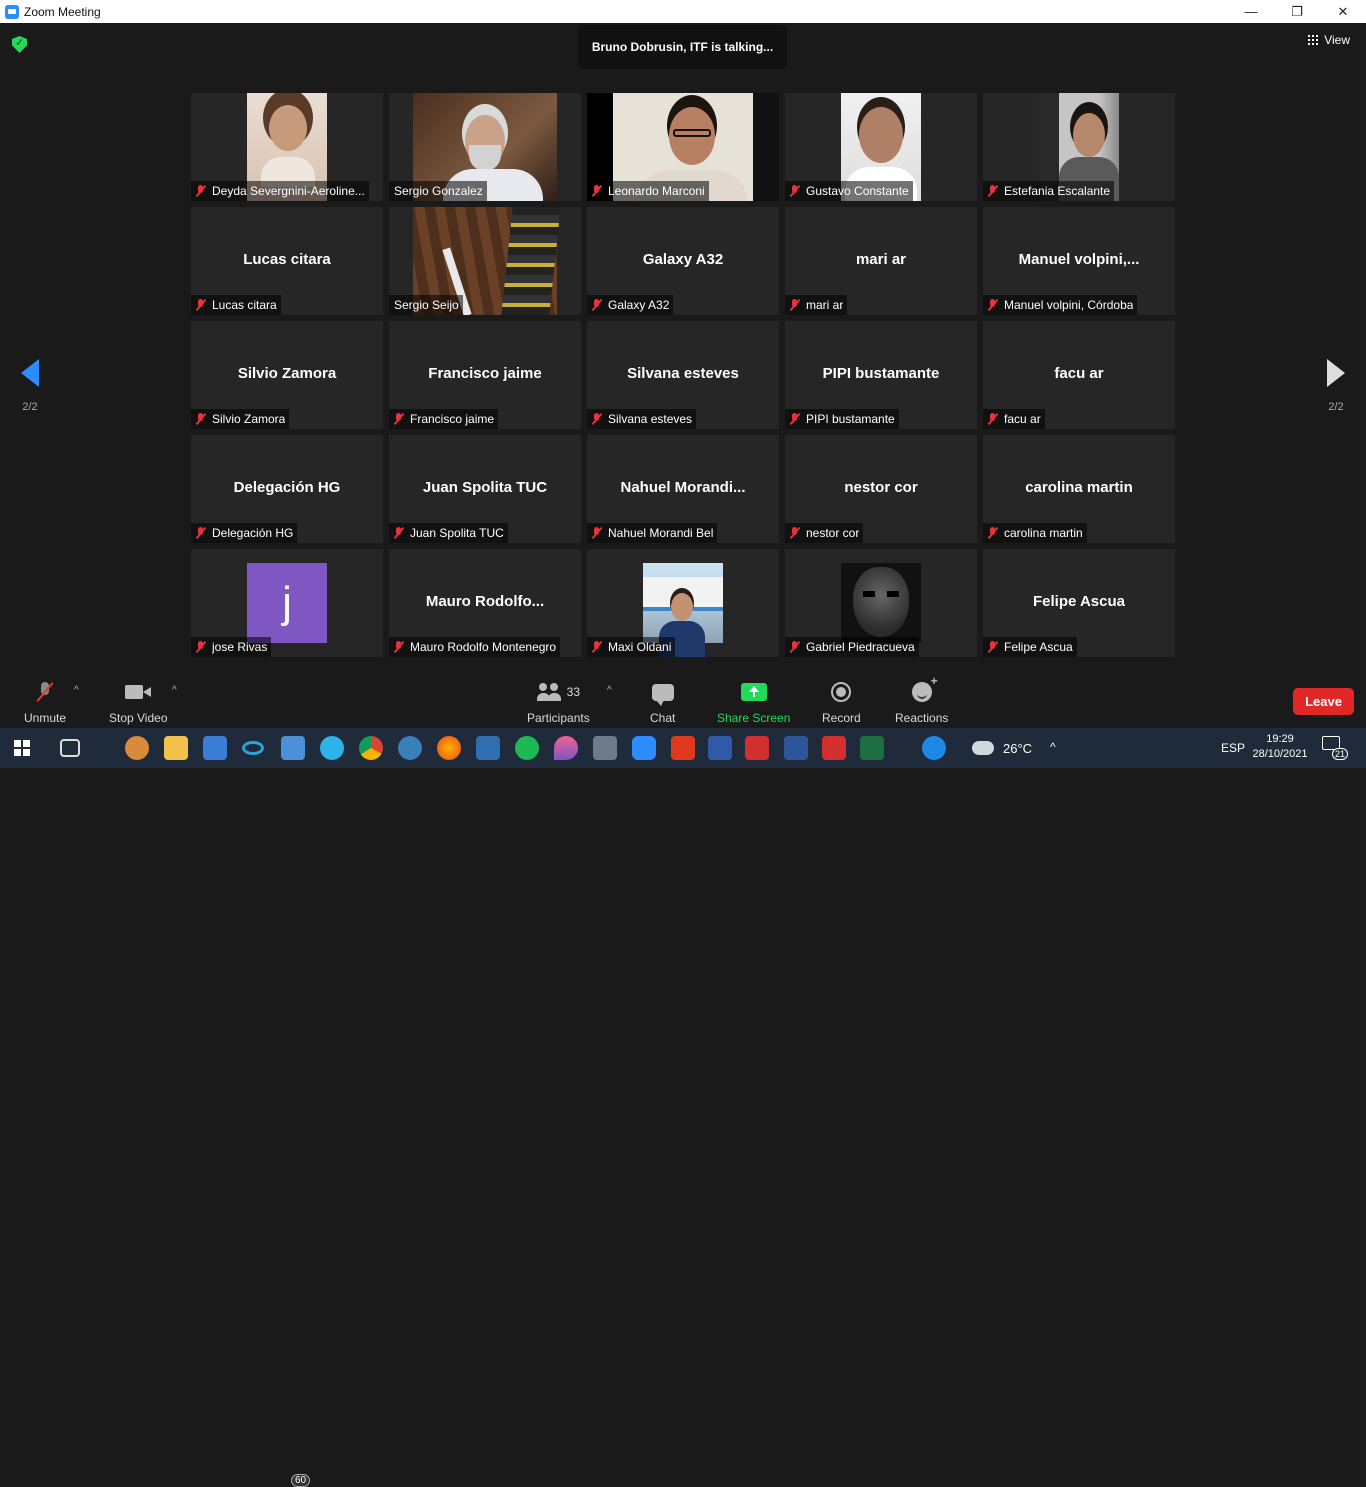  Describe the element at coordinates (138, 702) in the screenshot. I see `stop-video-button: Stop Video` at that location.